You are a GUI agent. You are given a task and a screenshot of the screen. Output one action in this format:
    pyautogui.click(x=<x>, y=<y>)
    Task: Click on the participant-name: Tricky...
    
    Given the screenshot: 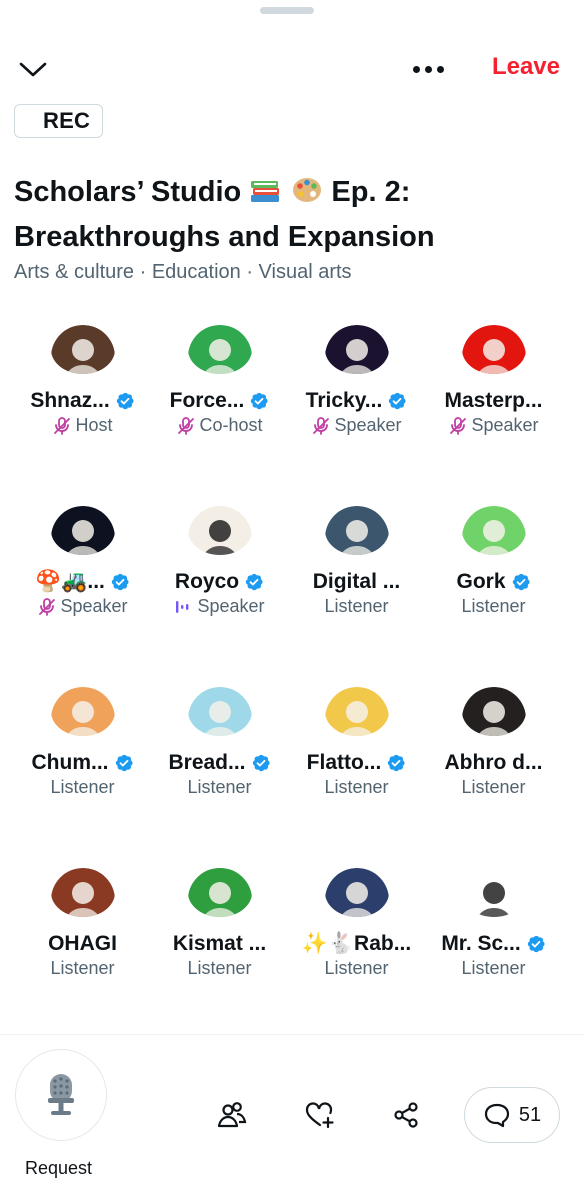 What is the action you would take?
    pyautogui.click(x=344, y=400)
    